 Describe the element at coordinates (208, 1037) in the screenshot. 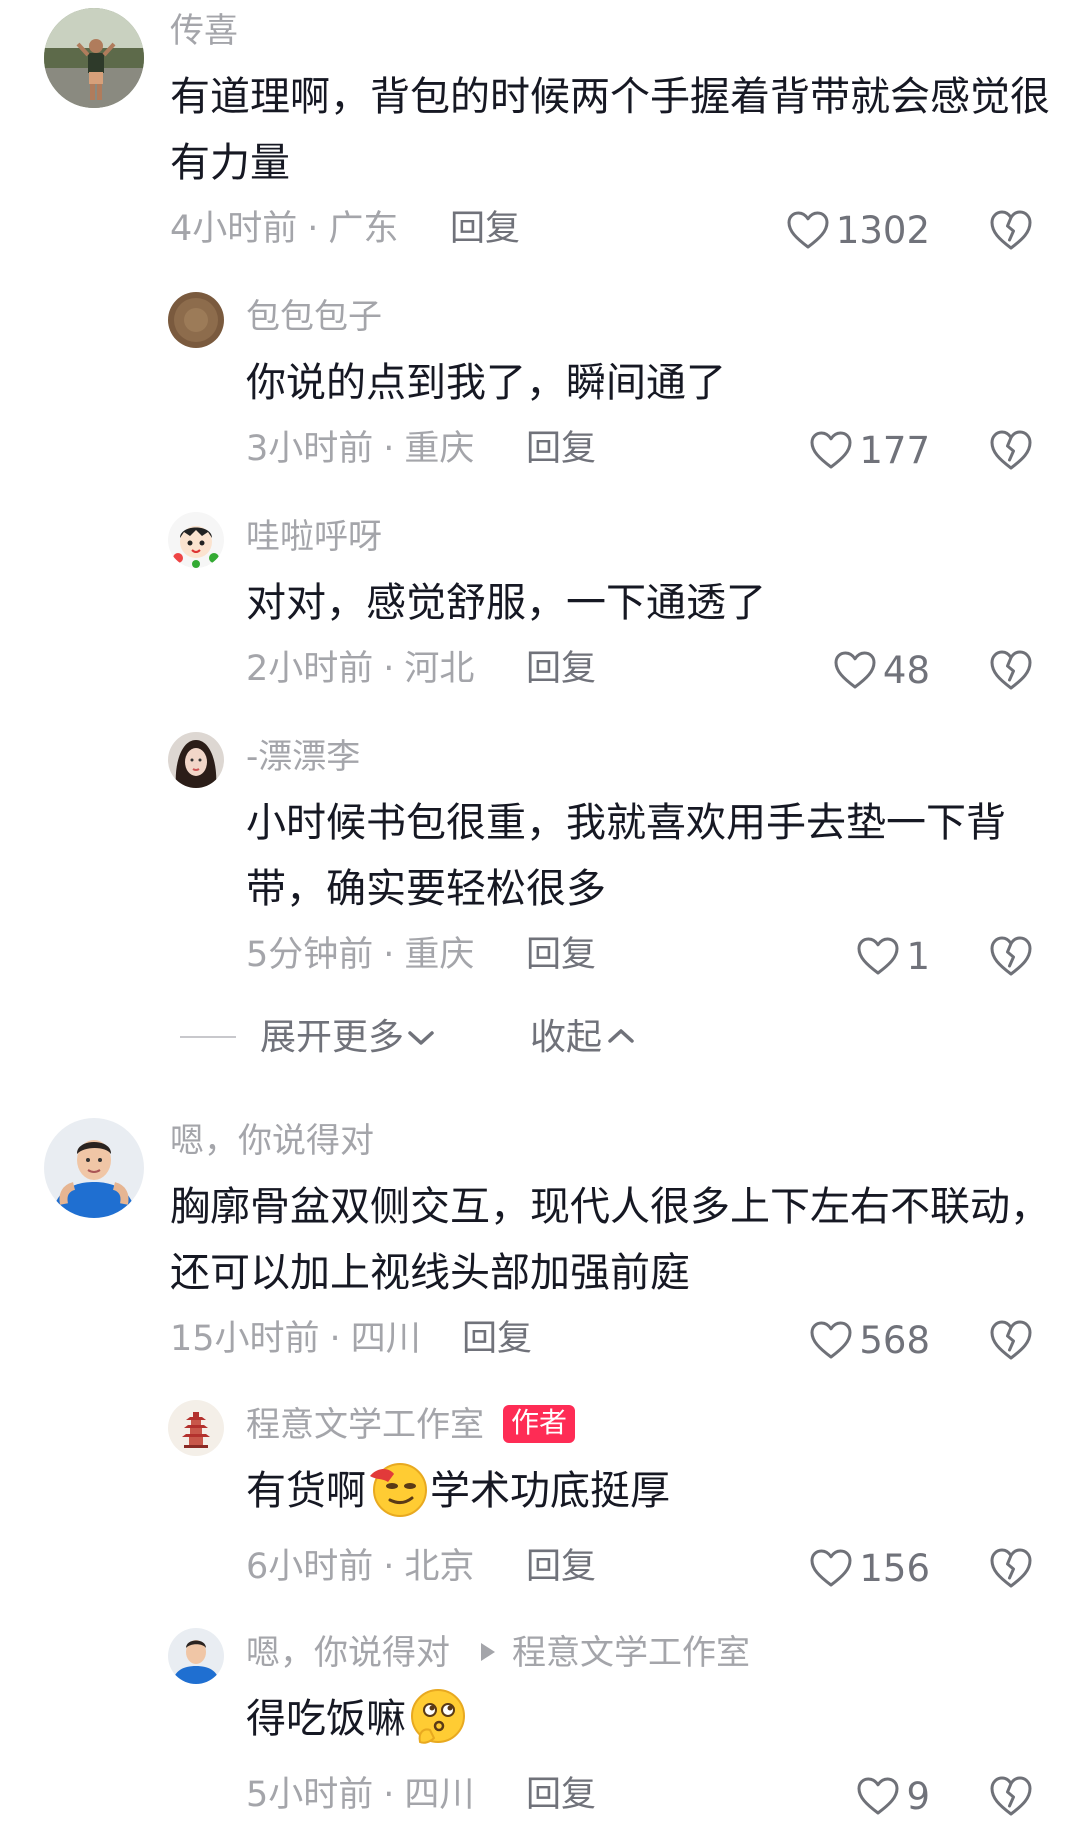

I see `divider-line` at that location.